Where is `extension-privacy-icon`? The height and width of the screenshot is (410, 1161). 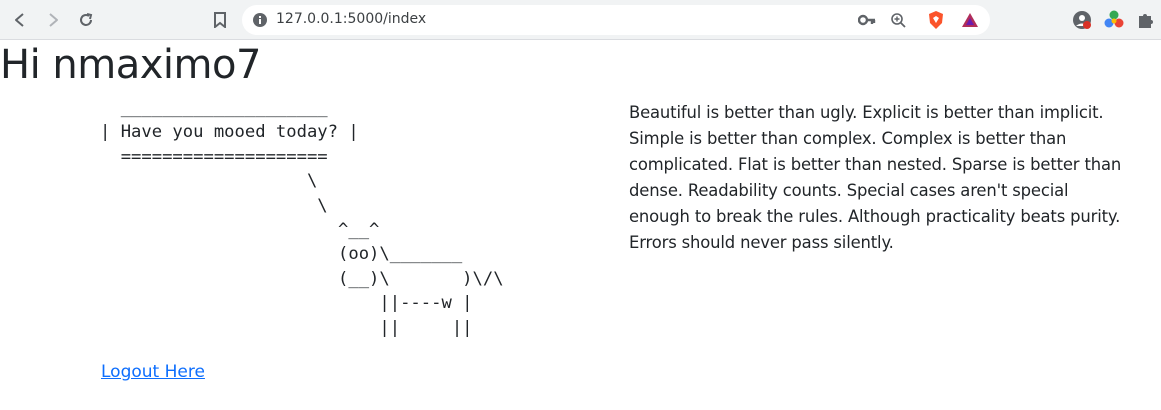
extension-privacy-icon is located at coordinates (1082, 20).